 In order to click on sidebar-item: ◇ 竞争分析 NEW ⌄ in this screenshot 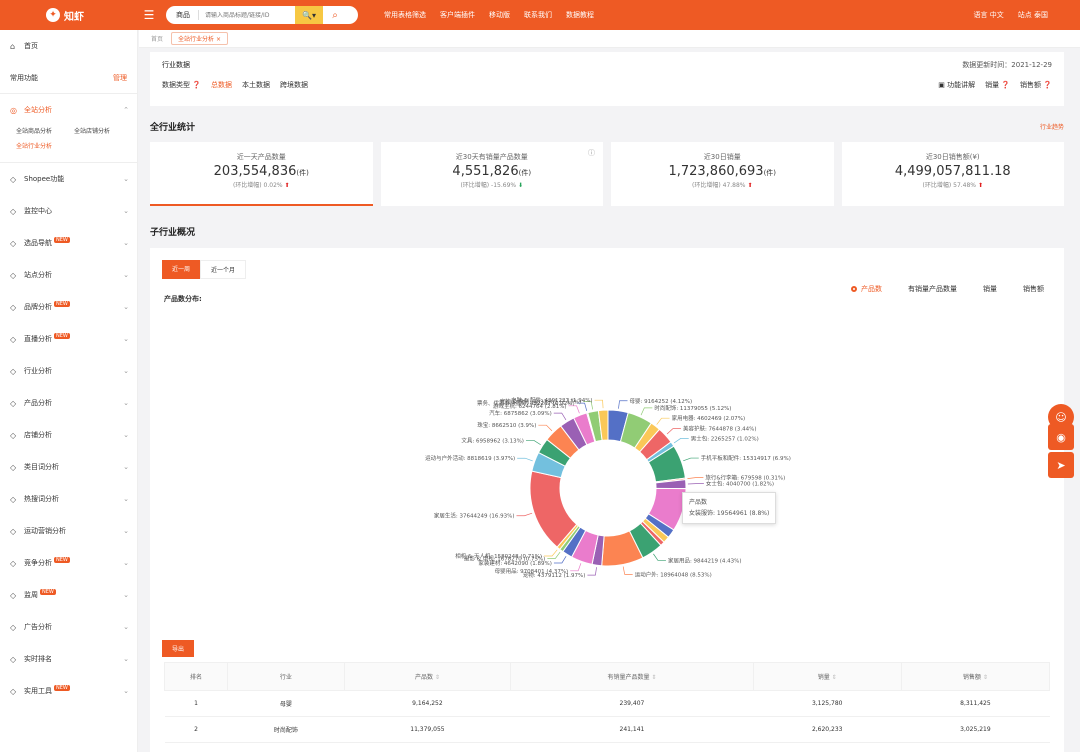, I will do `click(68, 563)`.